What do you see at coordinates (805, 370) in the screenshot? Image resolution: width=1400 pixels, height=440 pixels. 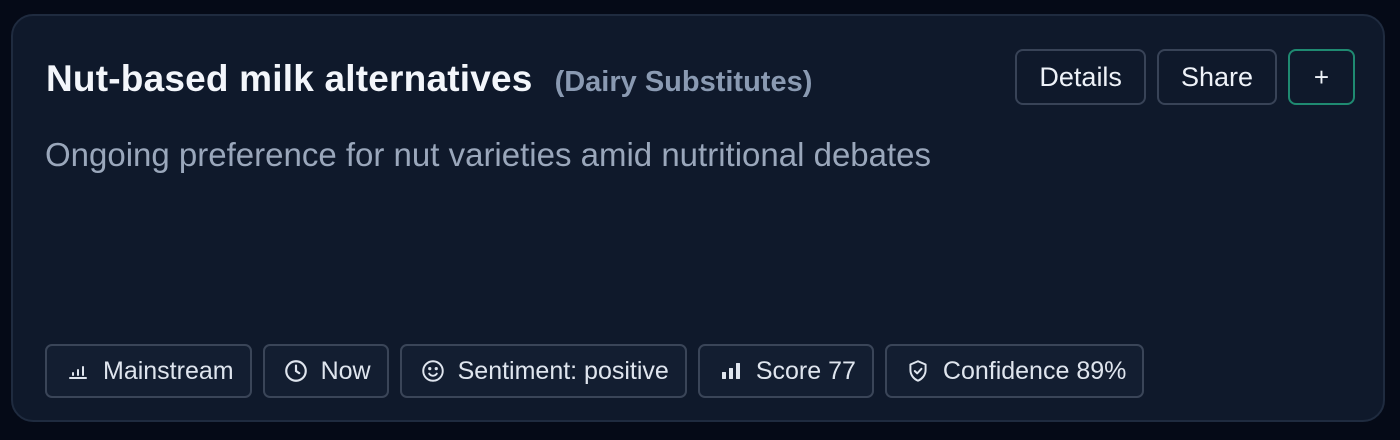 I see `chip-label: Score 77` at bounding box center [805, 370].